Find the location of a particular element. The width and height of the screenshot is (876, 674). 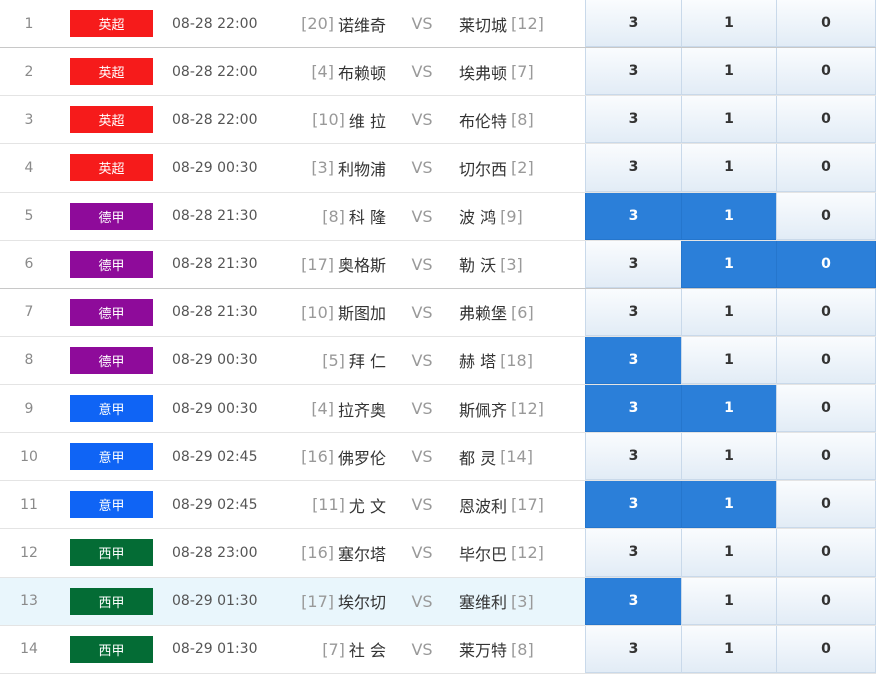

match-number: 4 is located at coordinates (29, 167).